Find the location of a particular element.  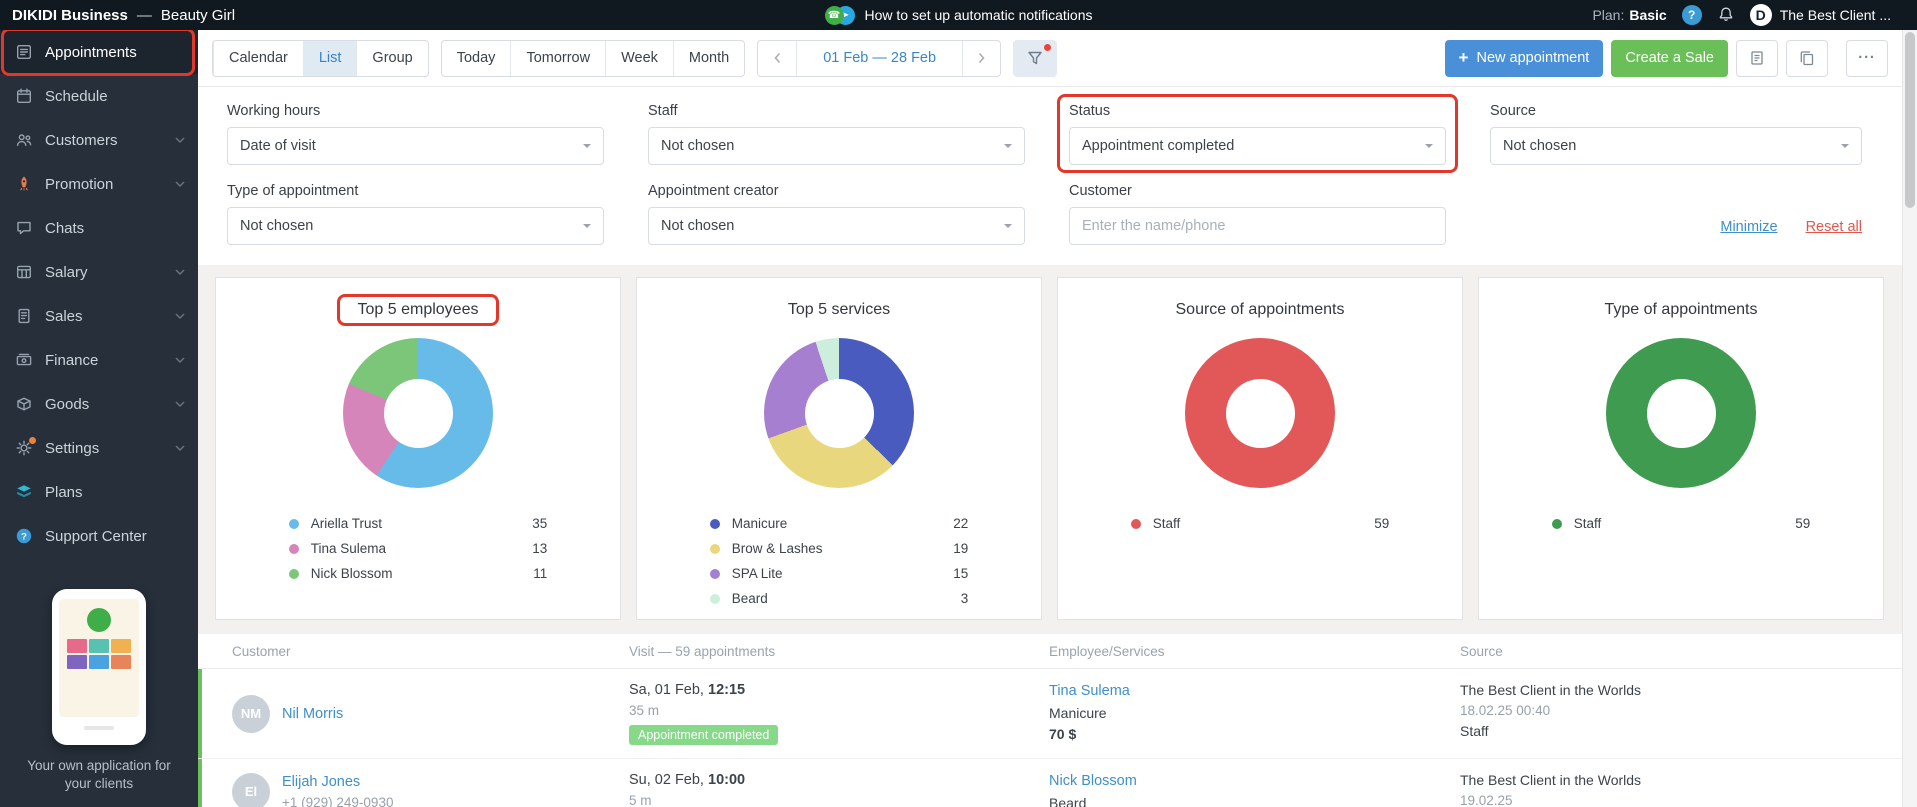

working-hours-select: Date of visit is located at coordinates (415, 146).